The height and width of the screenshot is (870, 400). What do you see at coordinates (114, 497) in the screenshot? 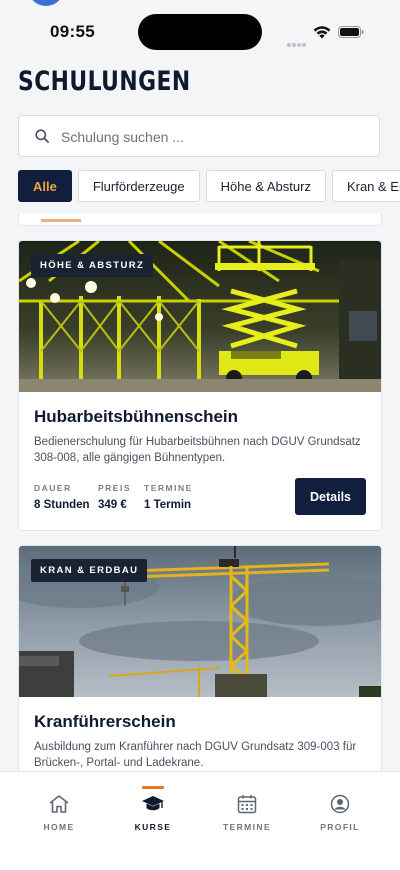
I see `price-block: PREIS 349 €` at bounding box center [114, 497].